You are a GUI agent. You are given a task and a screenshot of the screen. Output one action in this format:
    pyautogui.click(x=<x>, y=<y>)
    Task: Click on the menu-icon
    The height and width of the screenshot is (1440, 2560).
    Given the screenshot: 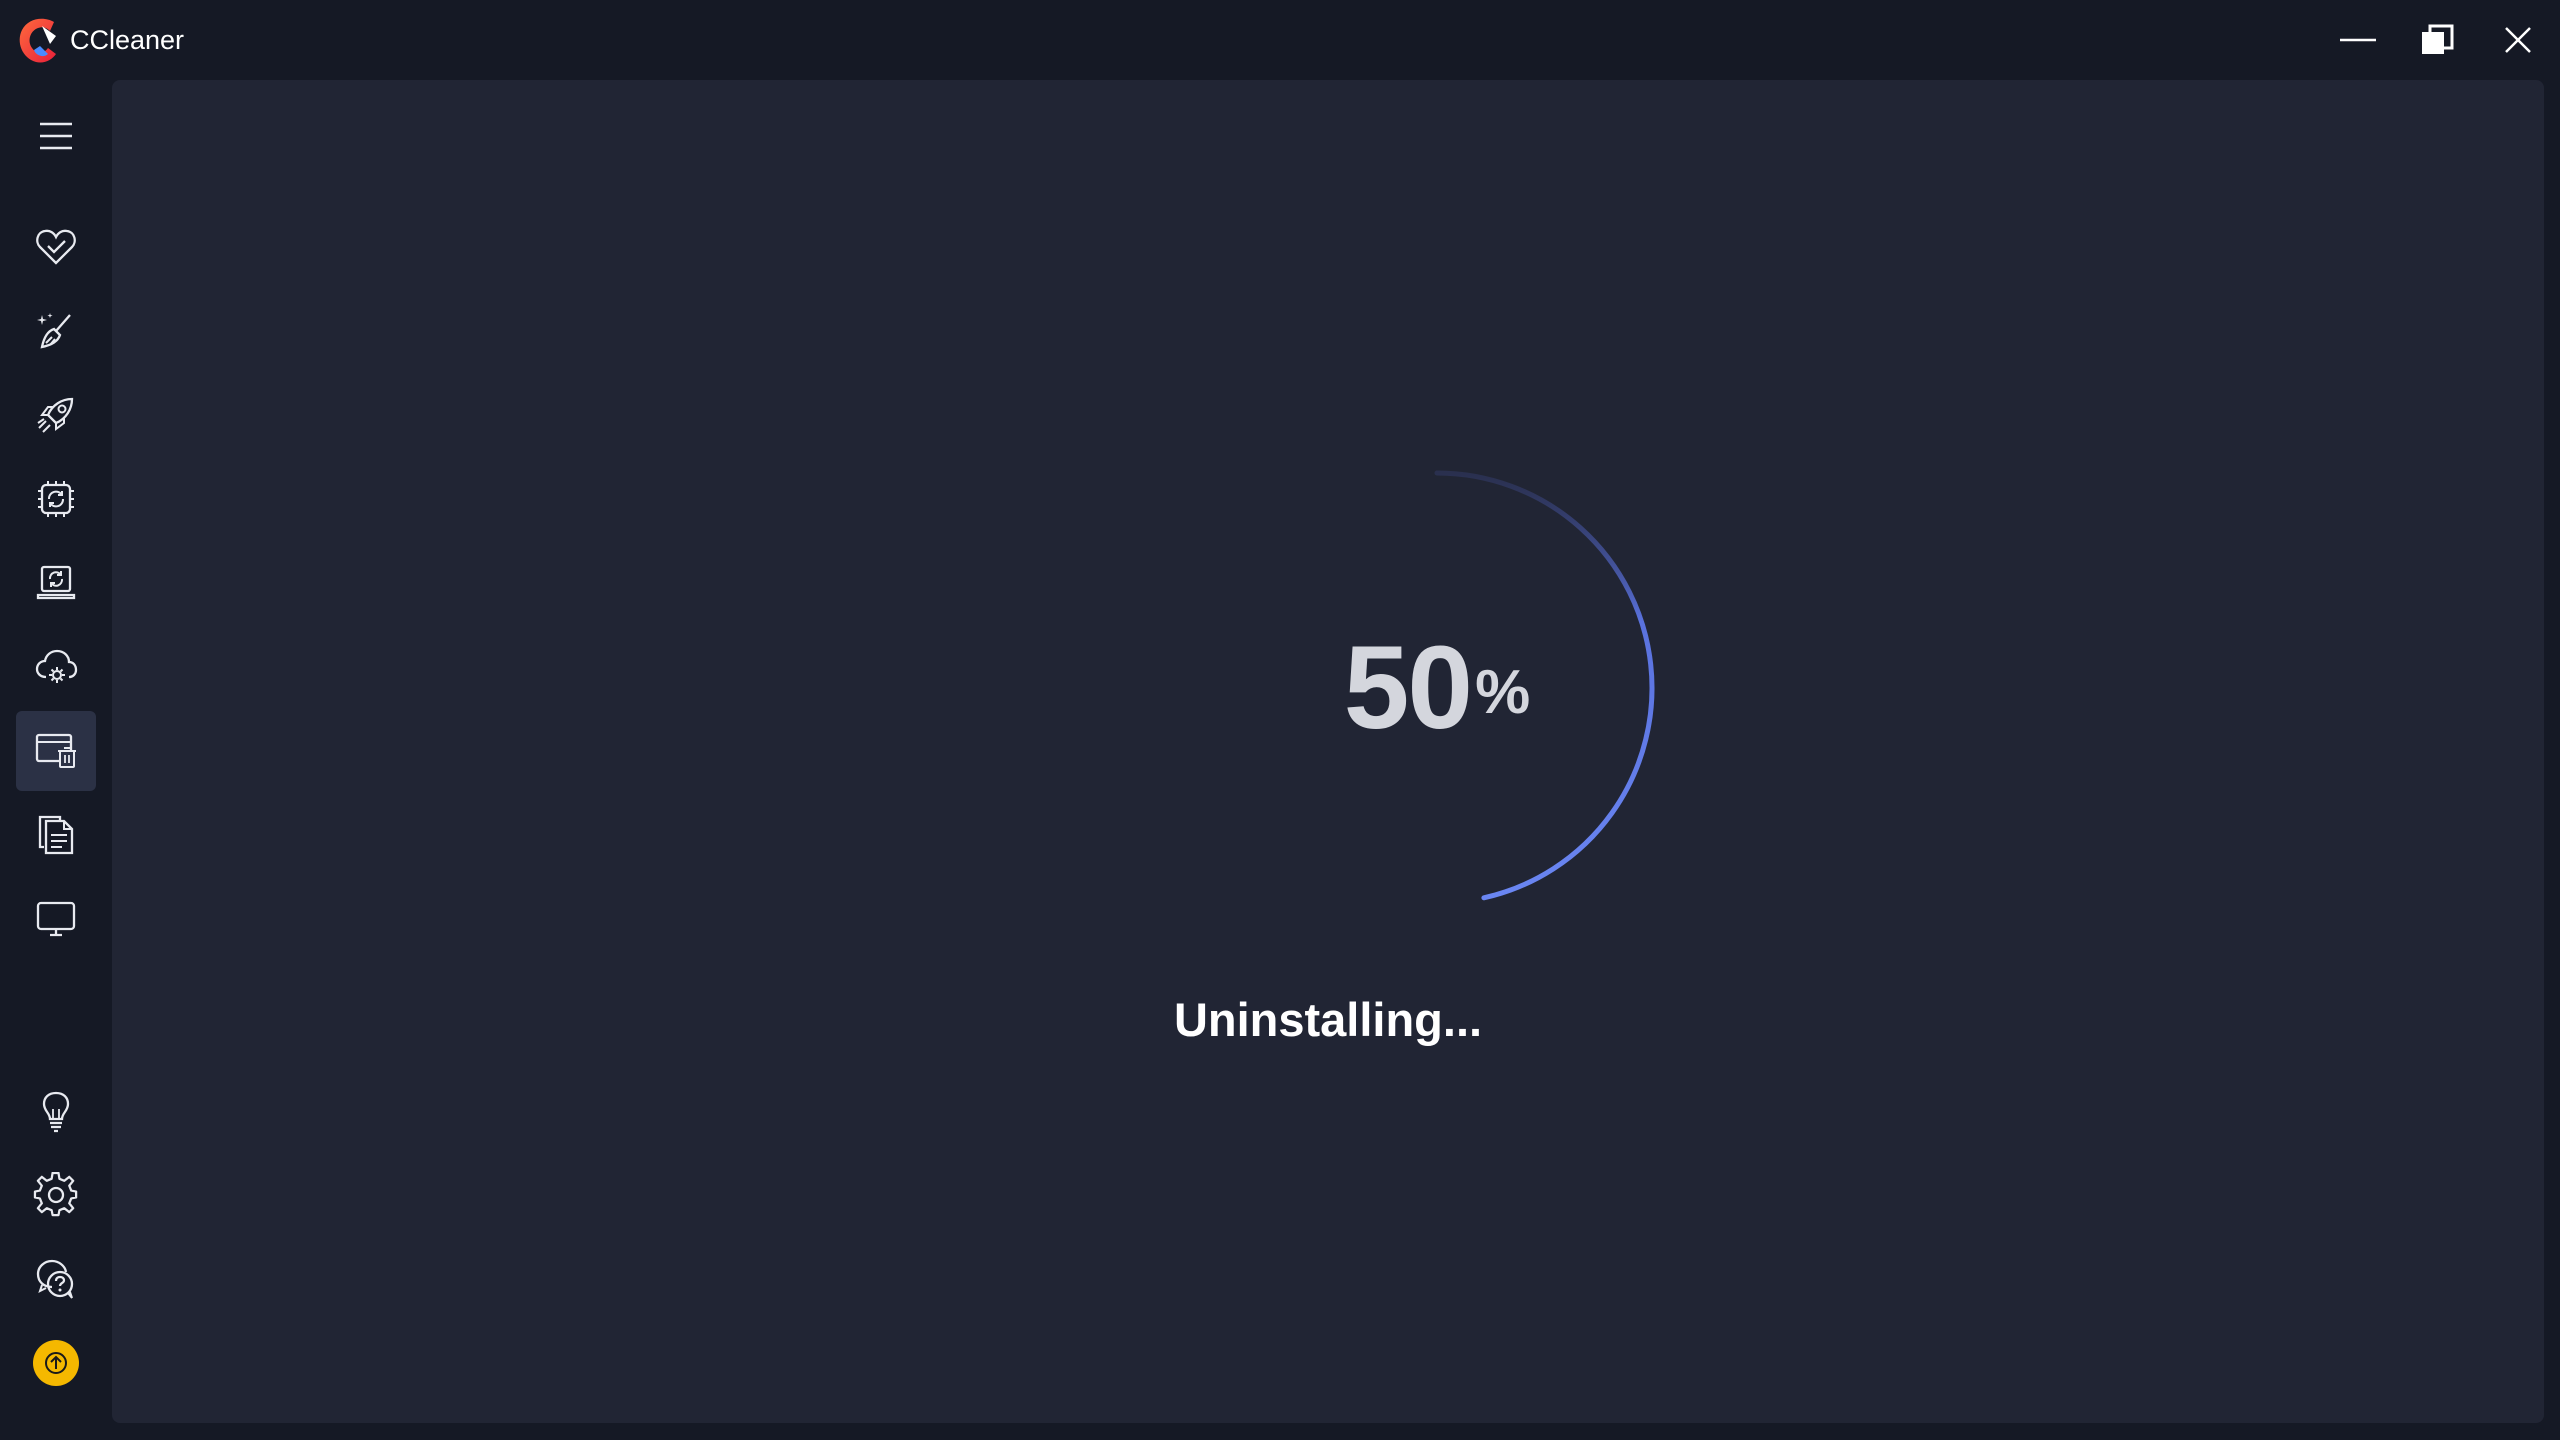 What is the action you would take?
    pyautogui.click(x=56, y=136)
    